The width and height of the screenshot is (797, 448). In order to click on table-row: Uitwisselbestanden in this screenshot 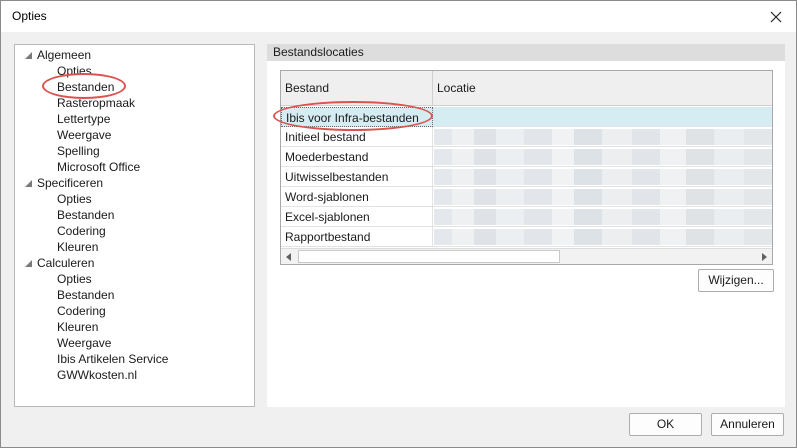, I will do `click(526, 177)`.